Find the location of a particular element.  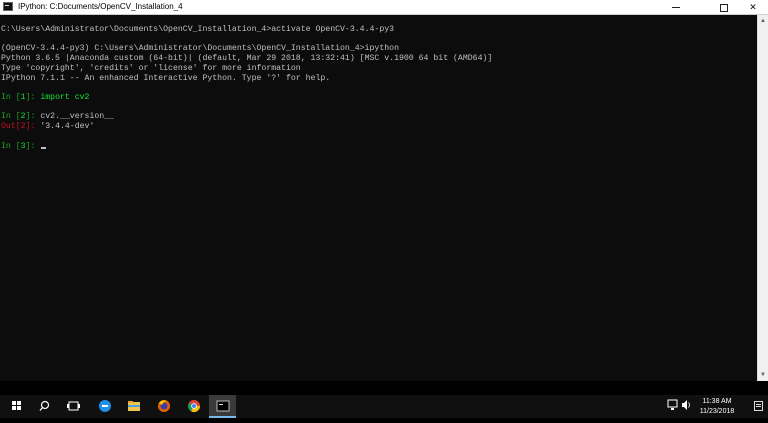

text-cursor is located at coordinates (44, 148).